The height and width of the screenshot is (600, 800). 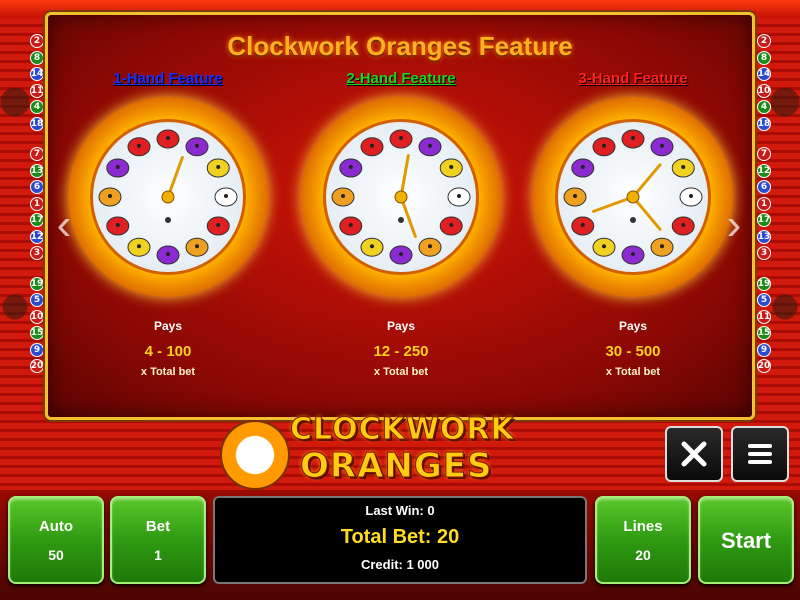 What do you see at coordinates (401, 351) in the screenshot?
I see `pays-range: 12 - 250` at bounding box center [401, 351].